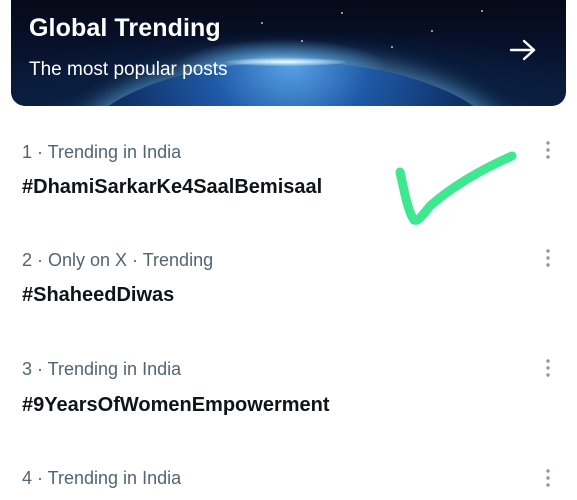 The width and height of the screenshot is (577, 500). Describe the element at coordinates (288, 482) in the screenshot. I see `trend-item-4: 4 · Trending in India` at that location.